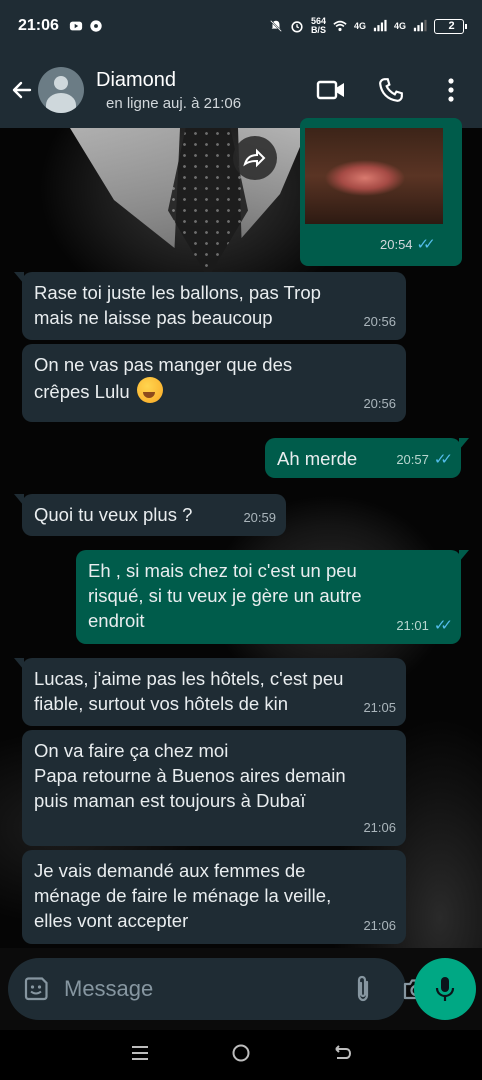 This screenshot has width=482, height=1080. What do you see at coordinates (149, 390) in the screenshot?
I see `sneezing-face-emoji` at bounding box center [149, 390].